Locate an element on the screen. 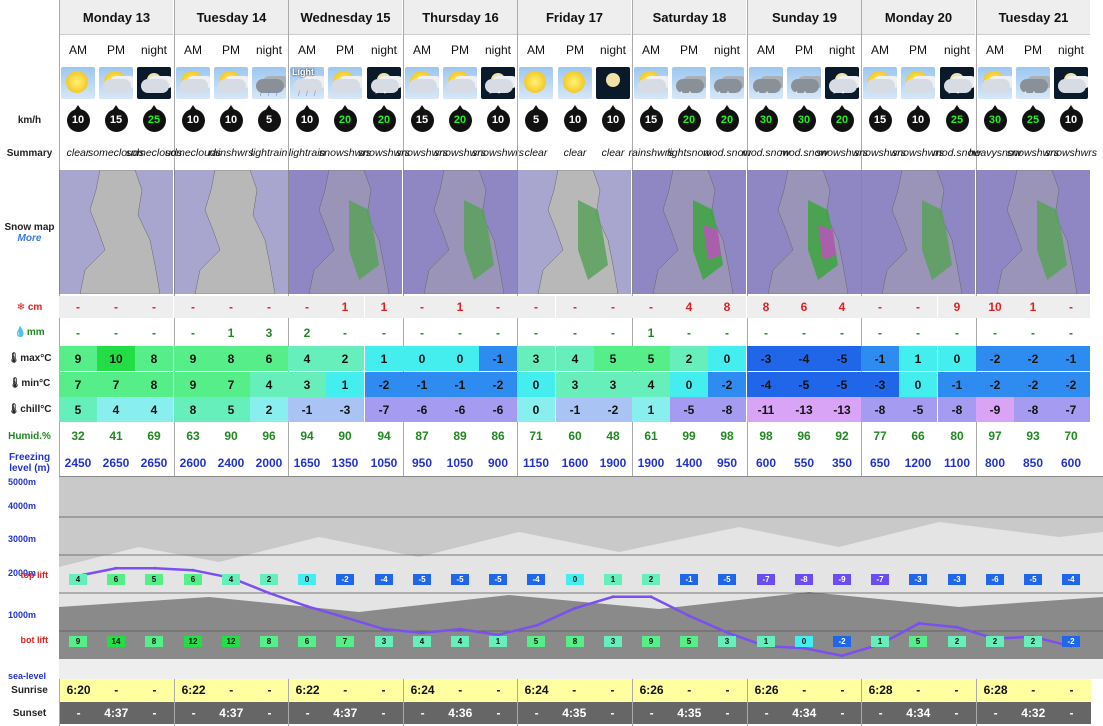 The height and width of the screenshot is (726, 1103). chill-unit: chill°C is located at coordinates (36, 409).